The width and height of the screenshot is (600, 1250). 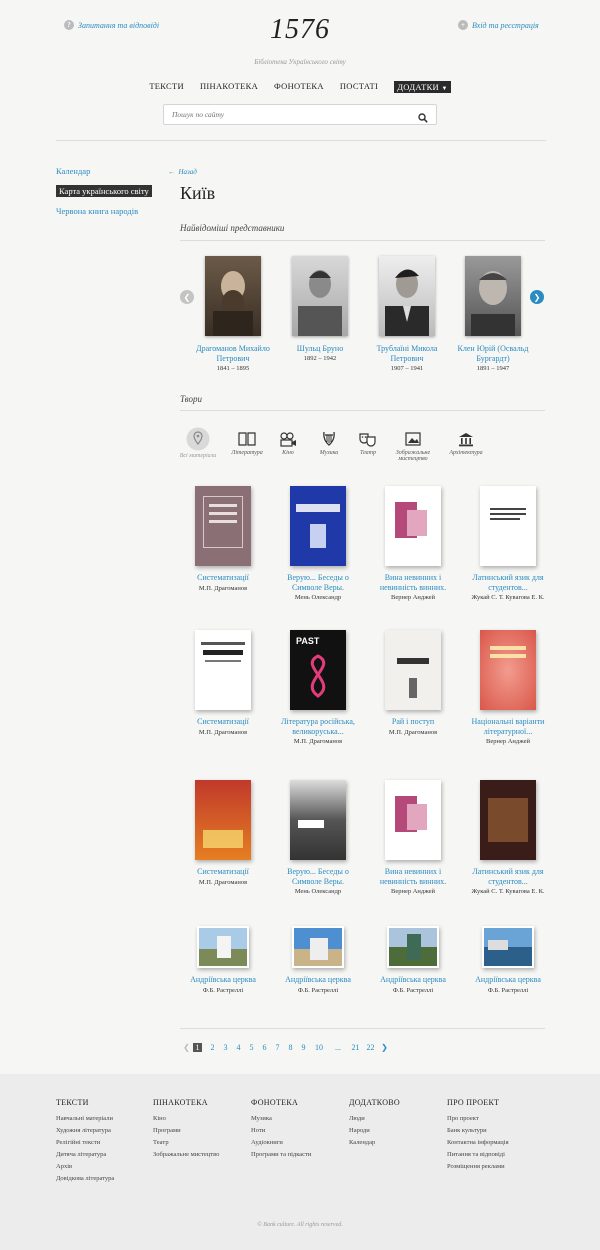 What do you see at coordinates (212, 1047) in the screenshot?
I see `page-link: 2` at bounding box center [212, 1047].